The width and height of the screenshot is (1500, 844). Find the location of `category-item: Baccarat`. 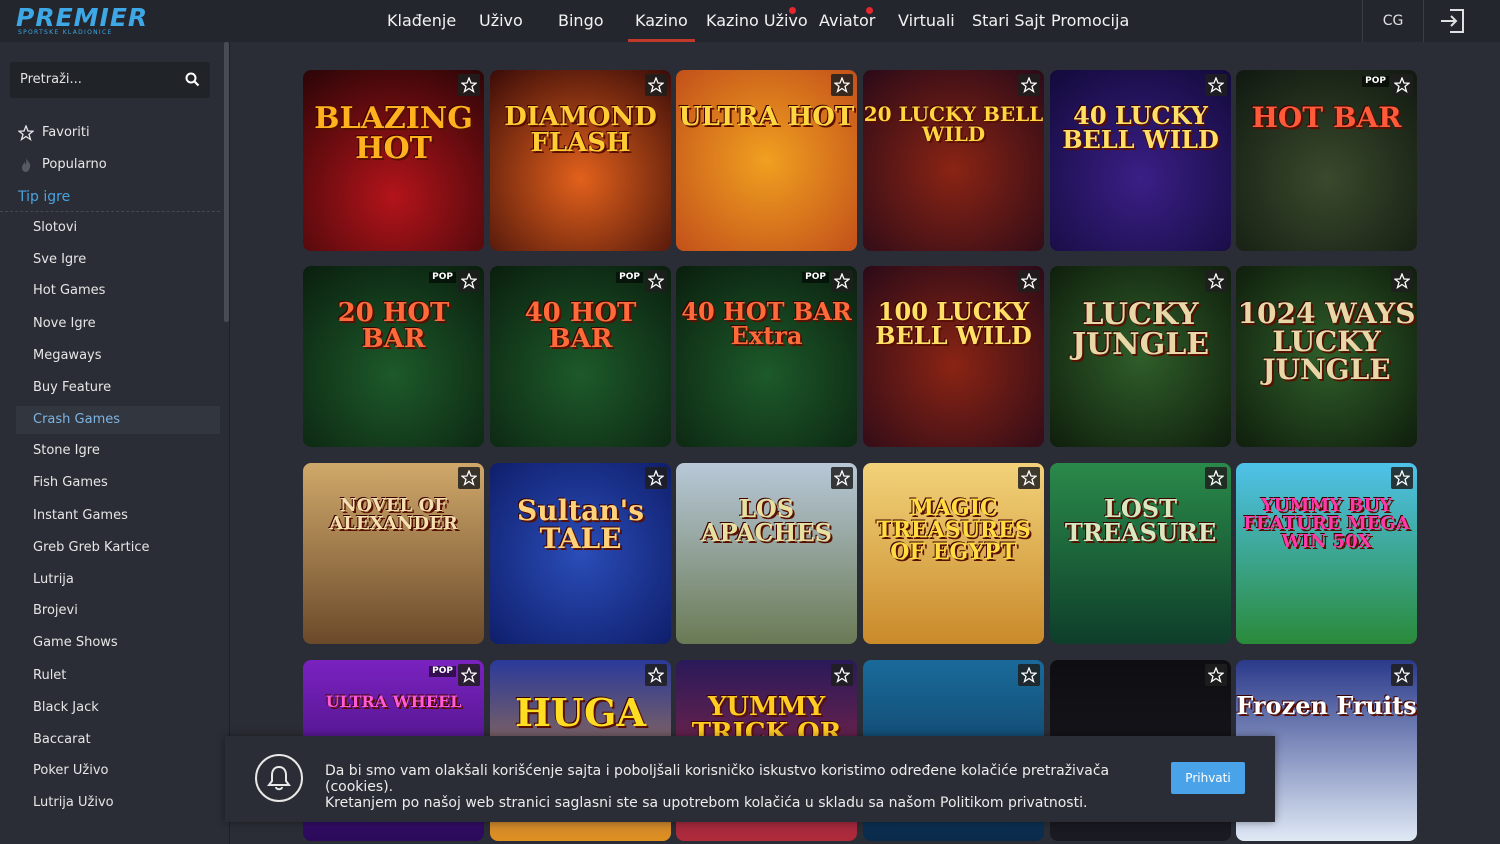

category-item: Baccarat is located at coordinates (62, 740).